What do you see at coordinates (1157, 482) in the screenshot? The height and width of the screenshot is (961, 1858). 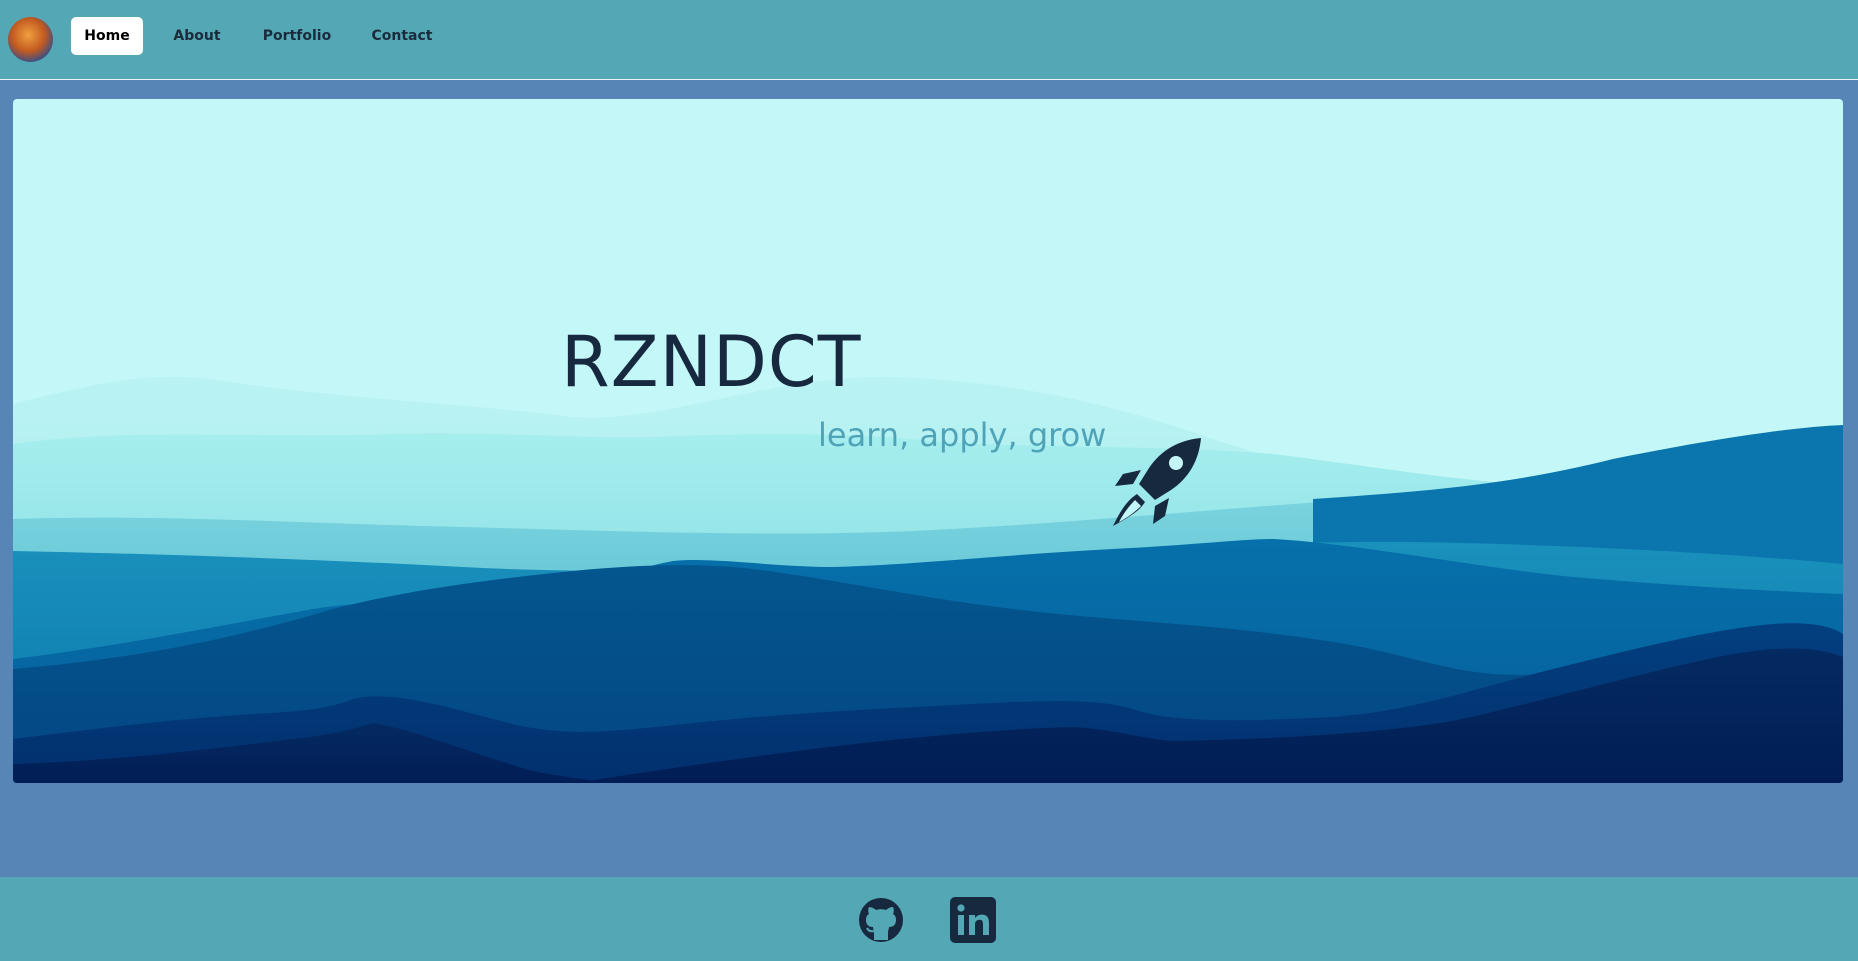 I see `rocket-icon` at bounding box center [1157, 482].